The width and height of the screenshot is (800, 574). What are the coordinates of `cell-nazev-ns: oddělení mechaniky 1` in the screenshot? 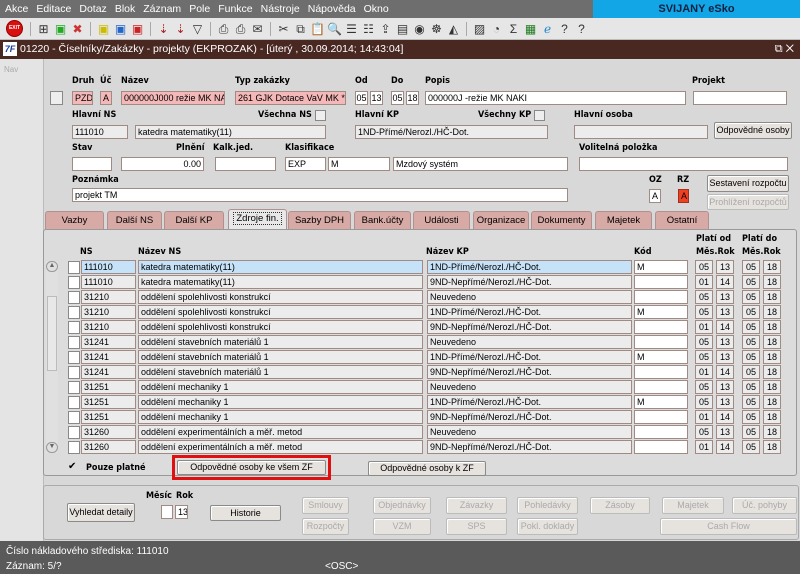 It's located at (280, 417).